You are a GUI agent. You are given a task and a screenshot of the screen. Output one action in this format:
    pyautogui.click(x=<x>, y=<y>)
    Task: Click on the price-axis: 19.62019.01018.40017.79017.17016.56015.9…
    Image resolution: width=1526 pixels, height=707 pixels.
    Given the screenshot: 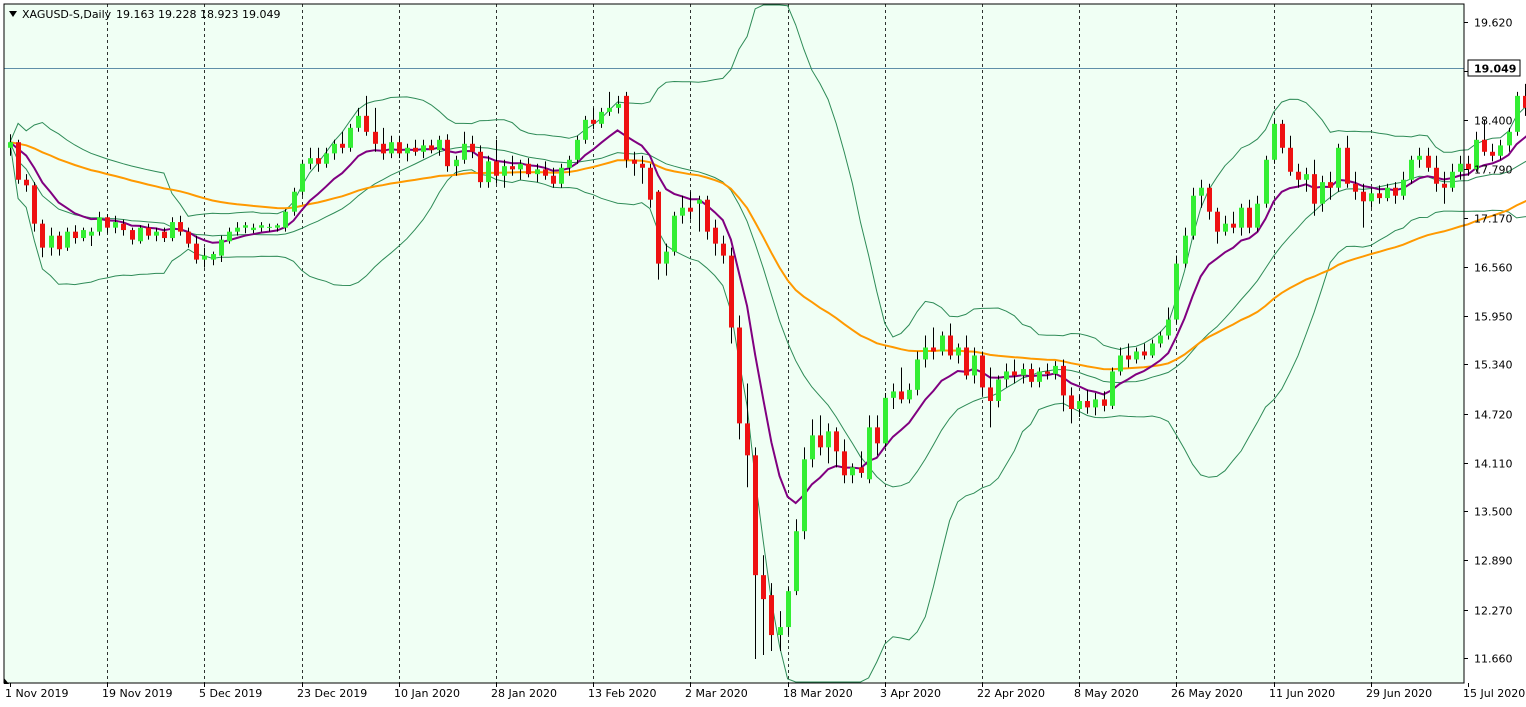 What is the action you would take?
    pyautogui.click(x=1488, y=341)
    